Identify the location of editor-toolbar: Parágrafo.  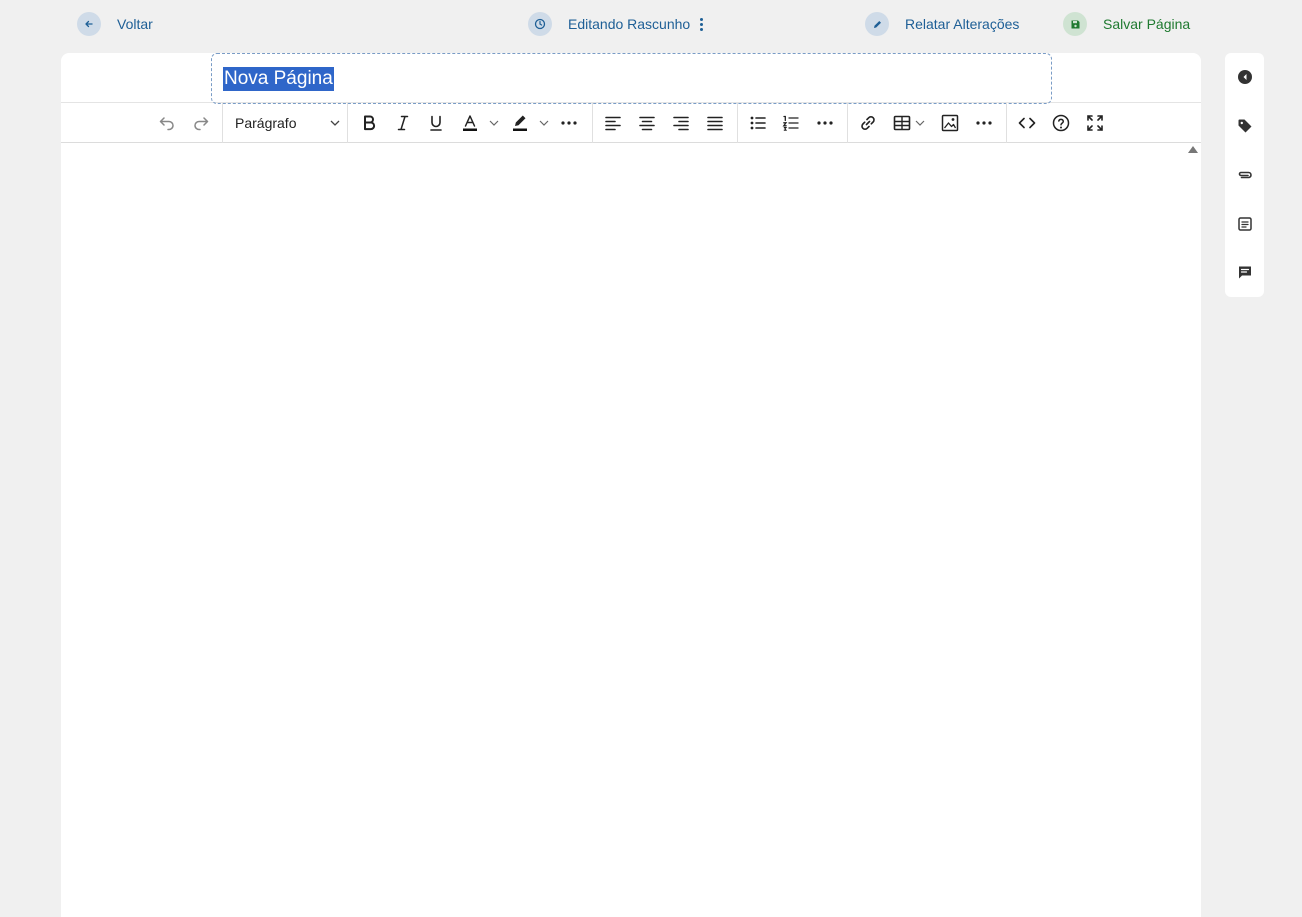
(631, 123).